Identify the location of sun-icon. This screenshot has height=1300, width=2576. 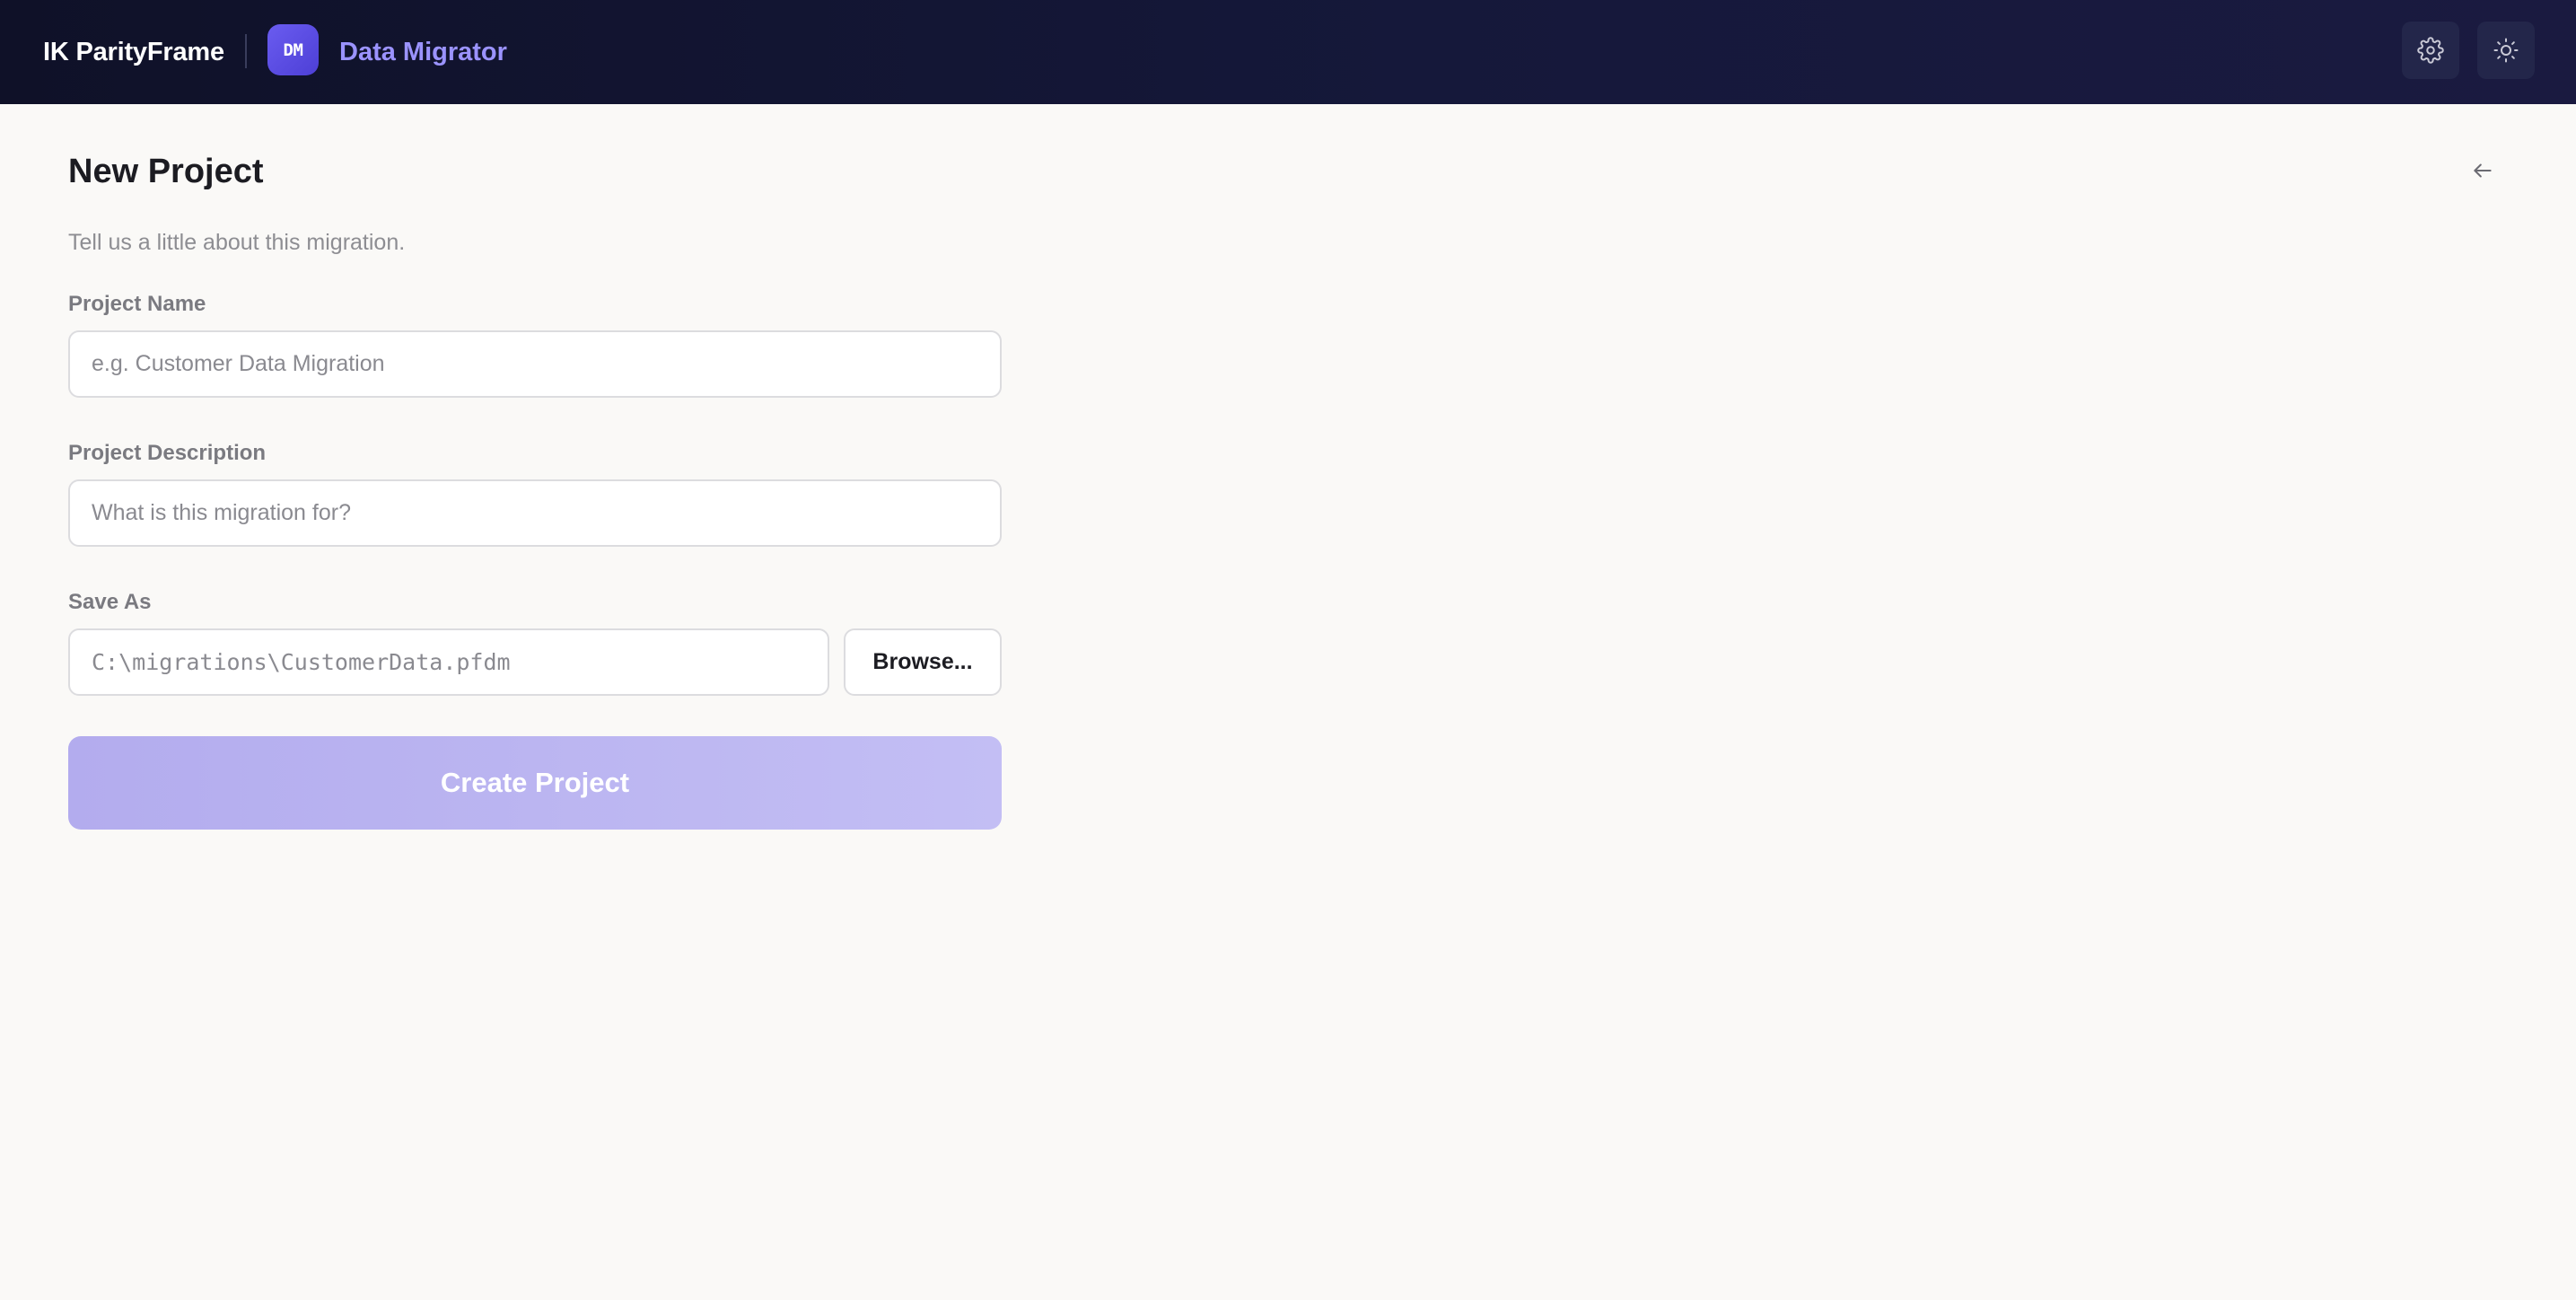
(2506, 50).